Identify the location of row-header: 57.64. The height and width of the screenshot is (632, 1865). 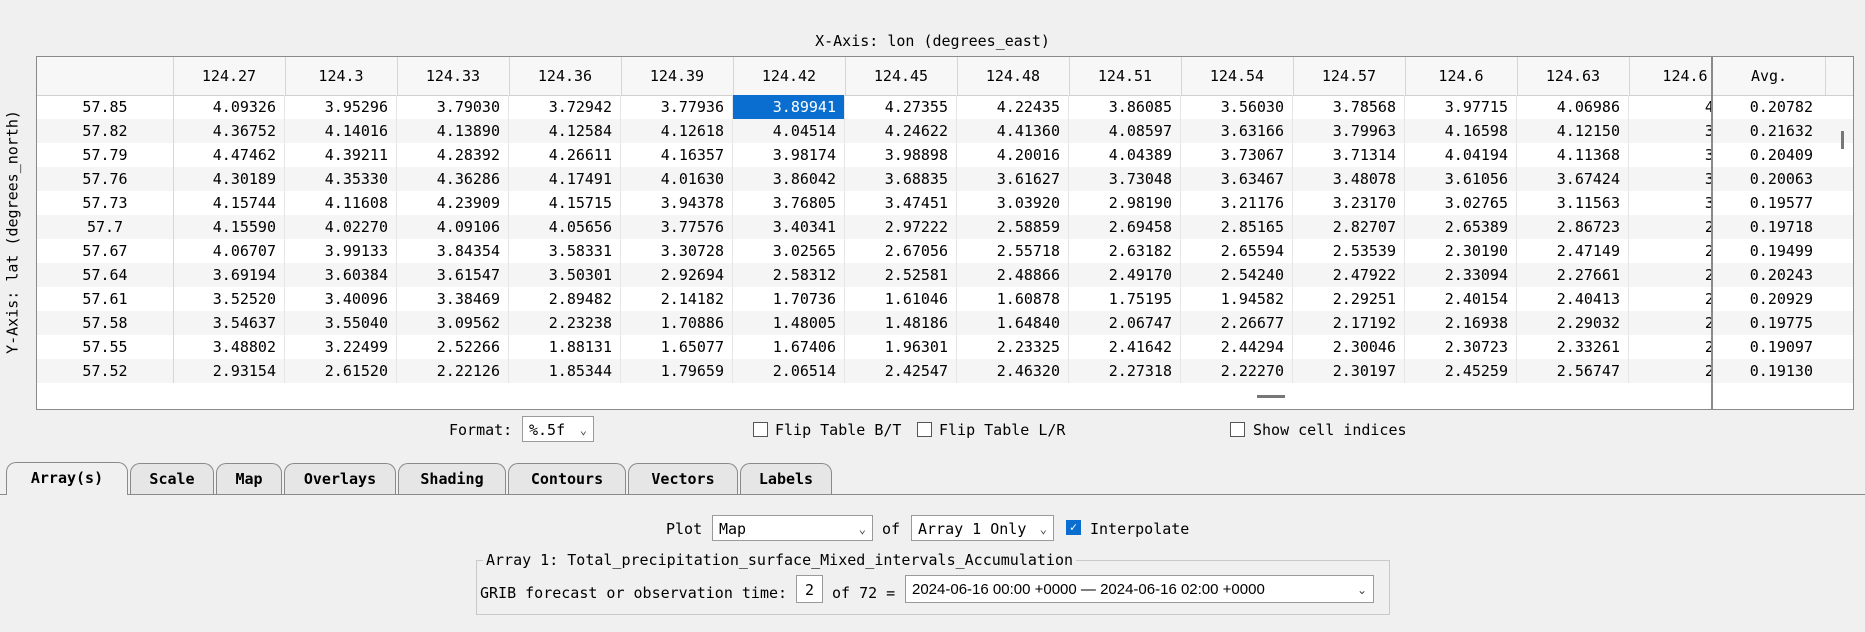
(105, 275).